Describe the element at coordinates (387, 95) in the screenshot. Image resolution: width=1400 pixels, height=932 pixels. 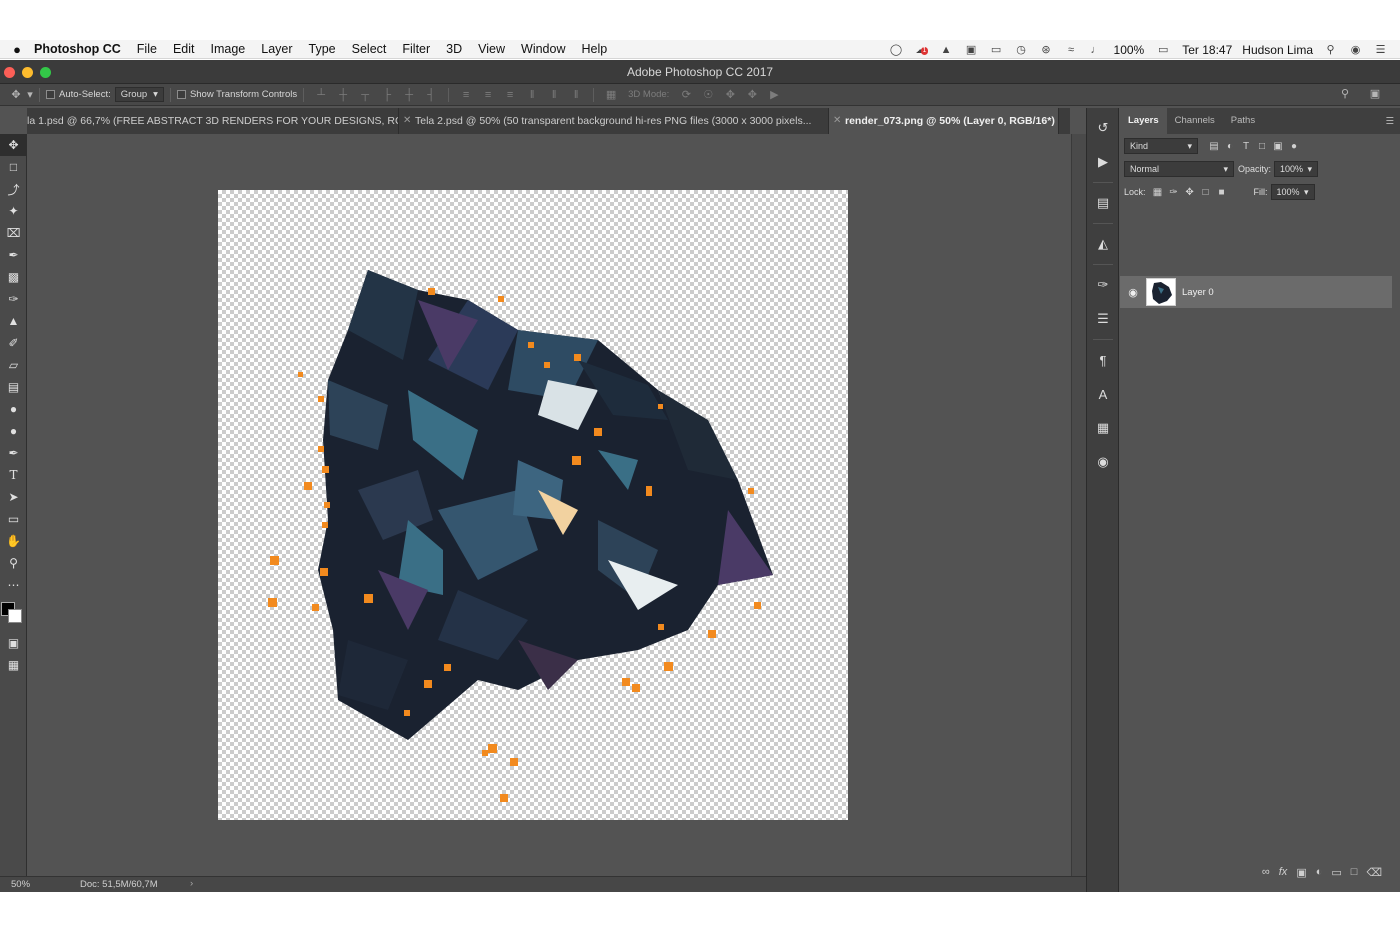
I see `align-left-icon: ├` at that location.